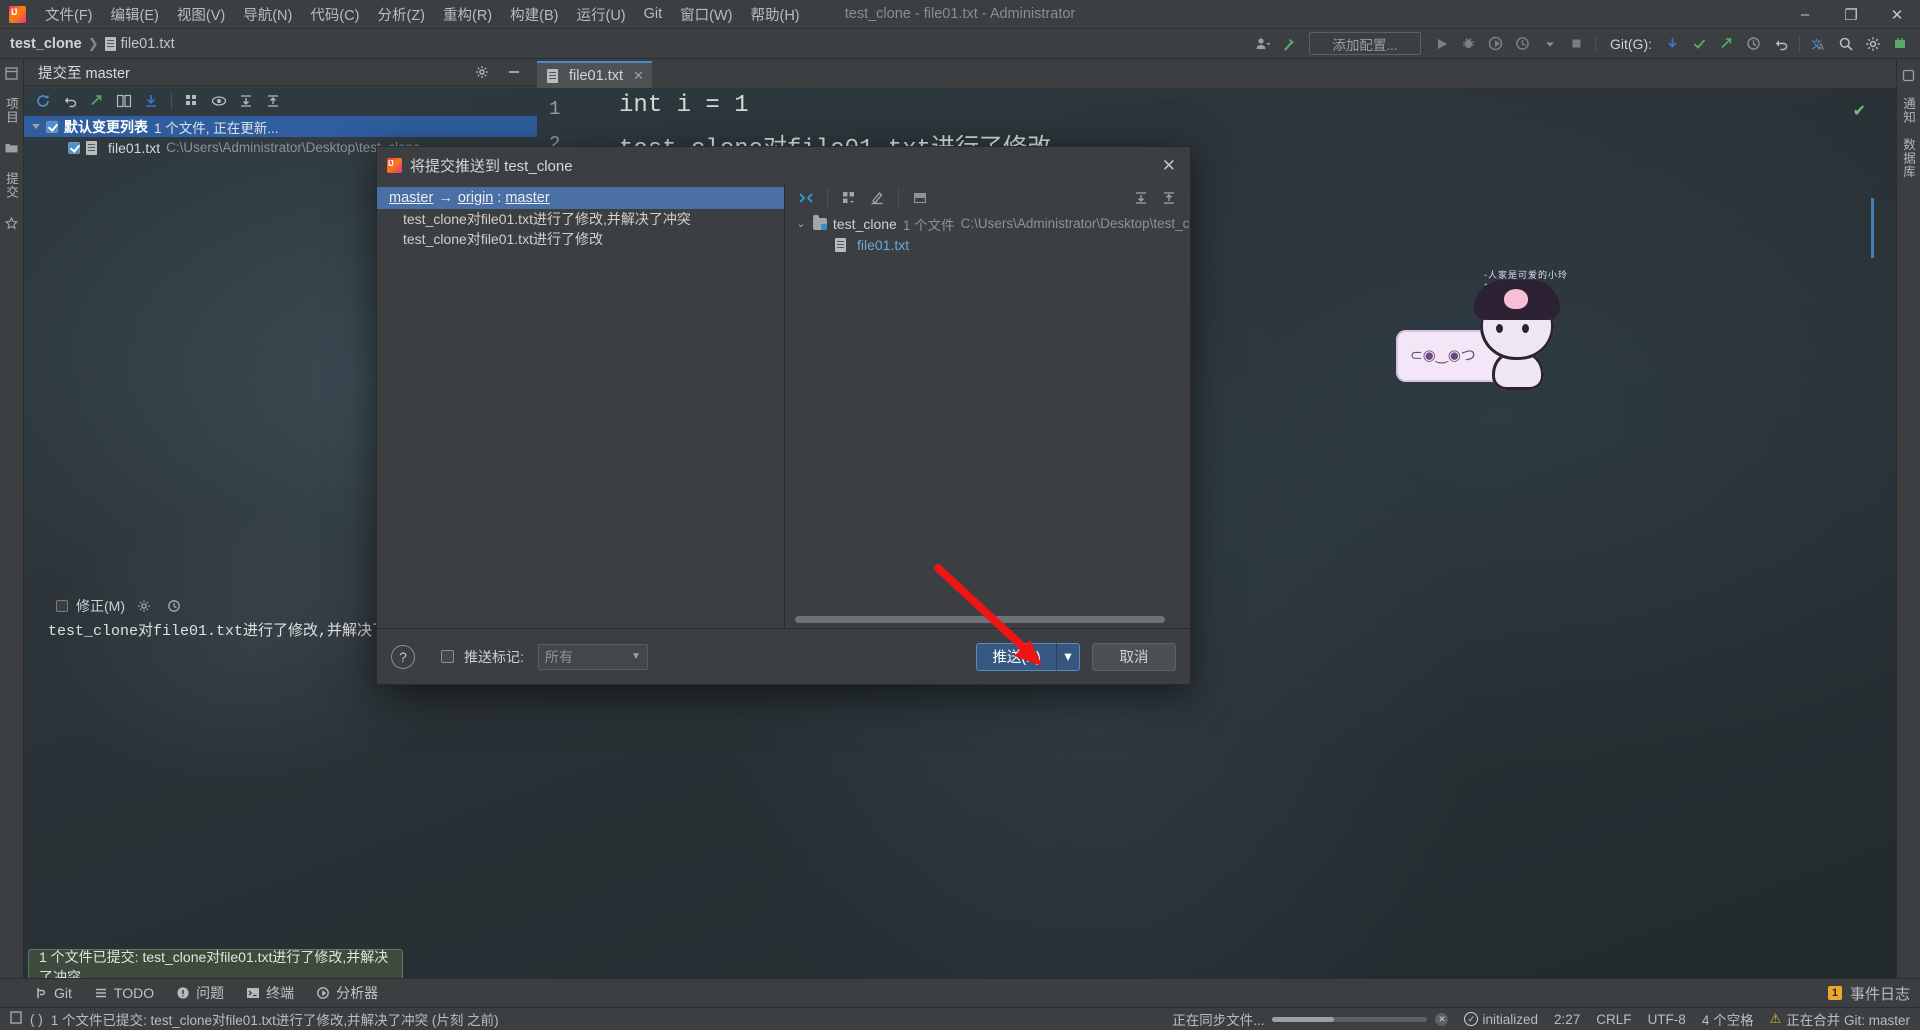 This screenshot has height=1030, width=1920. I want to click on menu-help: 帮助(H), so click(775, 14).